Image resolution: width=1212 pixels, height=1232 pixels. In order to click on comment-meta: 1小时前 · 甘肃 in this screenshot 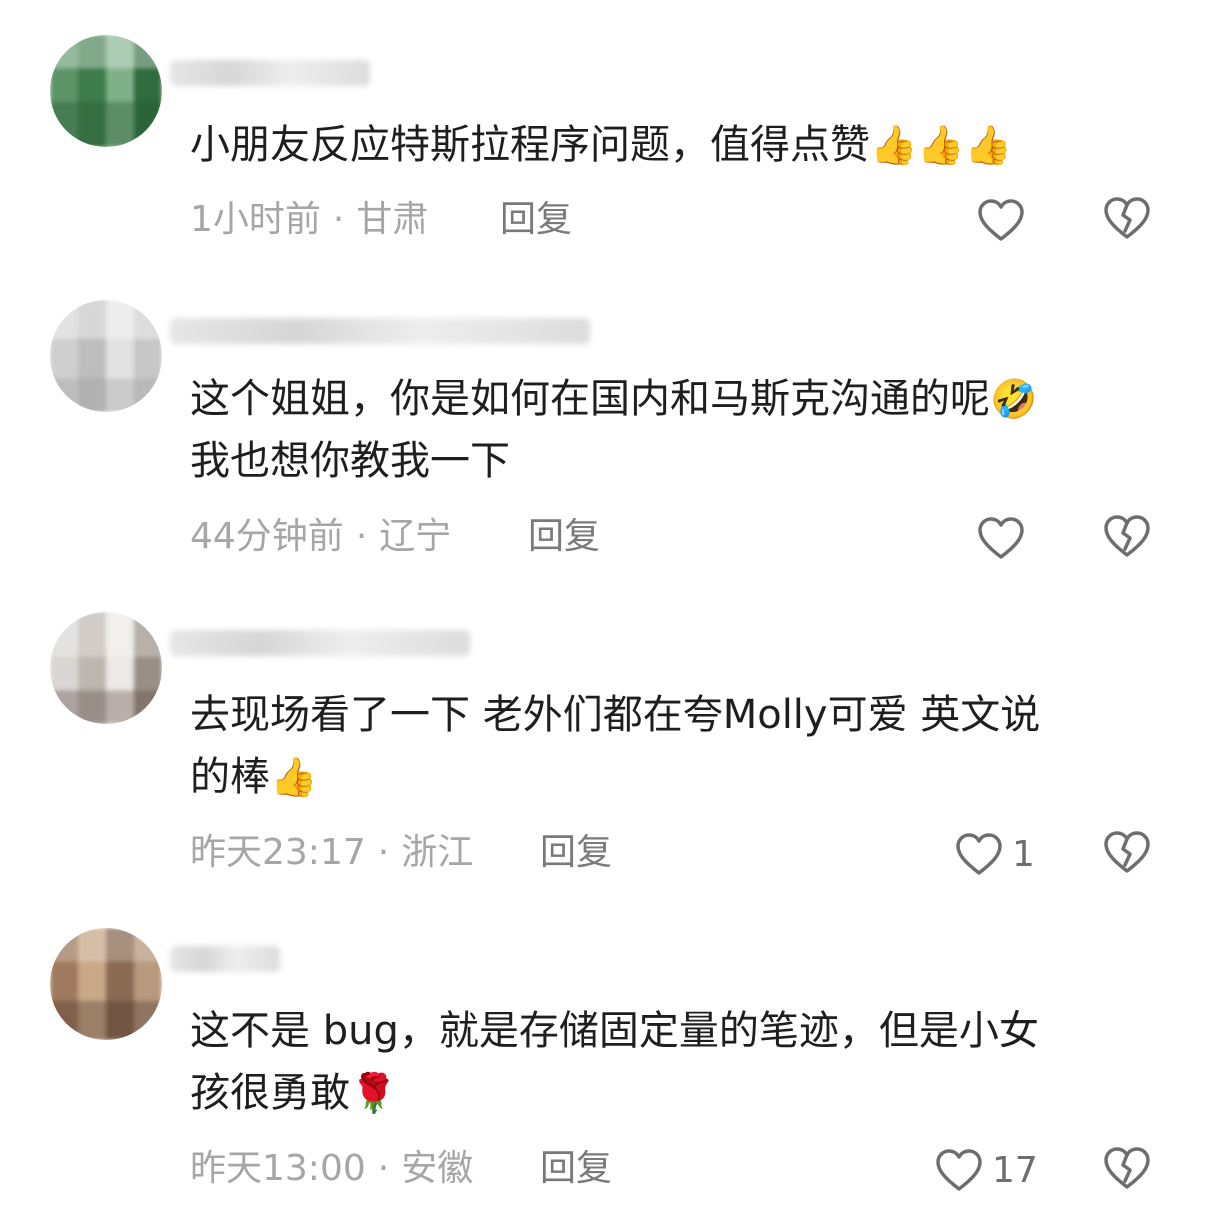, I will do `click(309, 220)`.